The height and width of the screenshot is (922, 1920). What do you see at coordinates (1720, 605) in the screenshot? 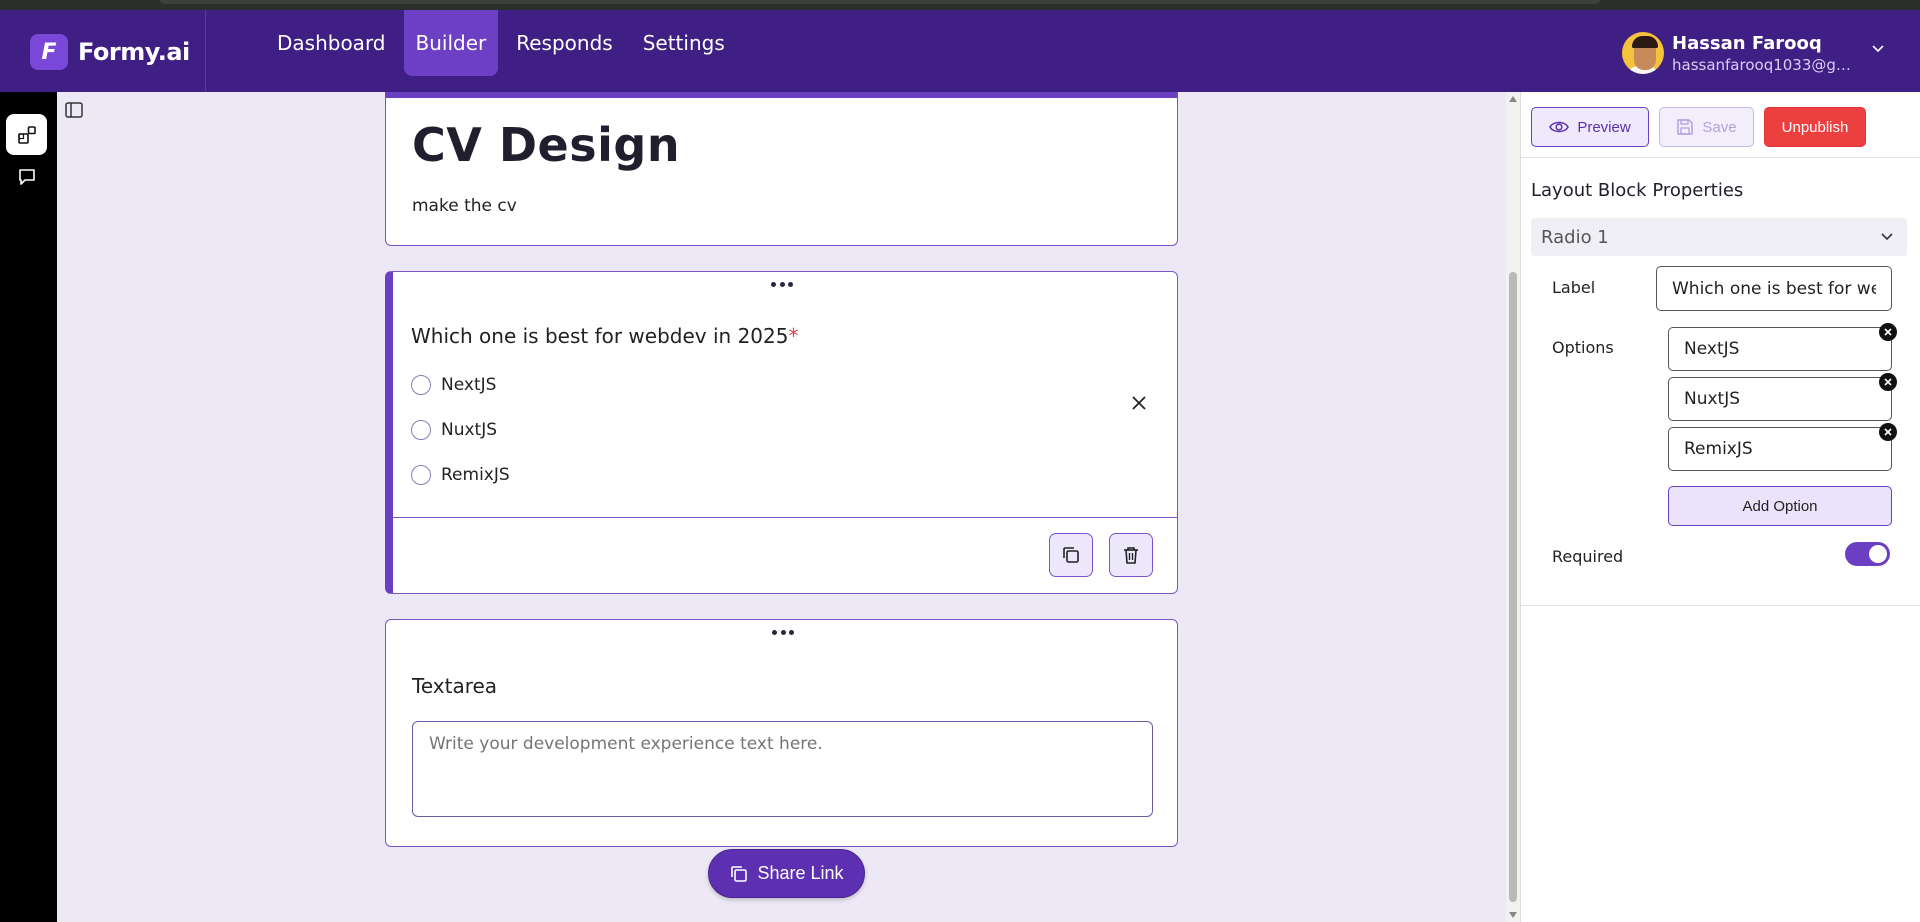
I see `panel-divider` at bounding box center [1720, 605].